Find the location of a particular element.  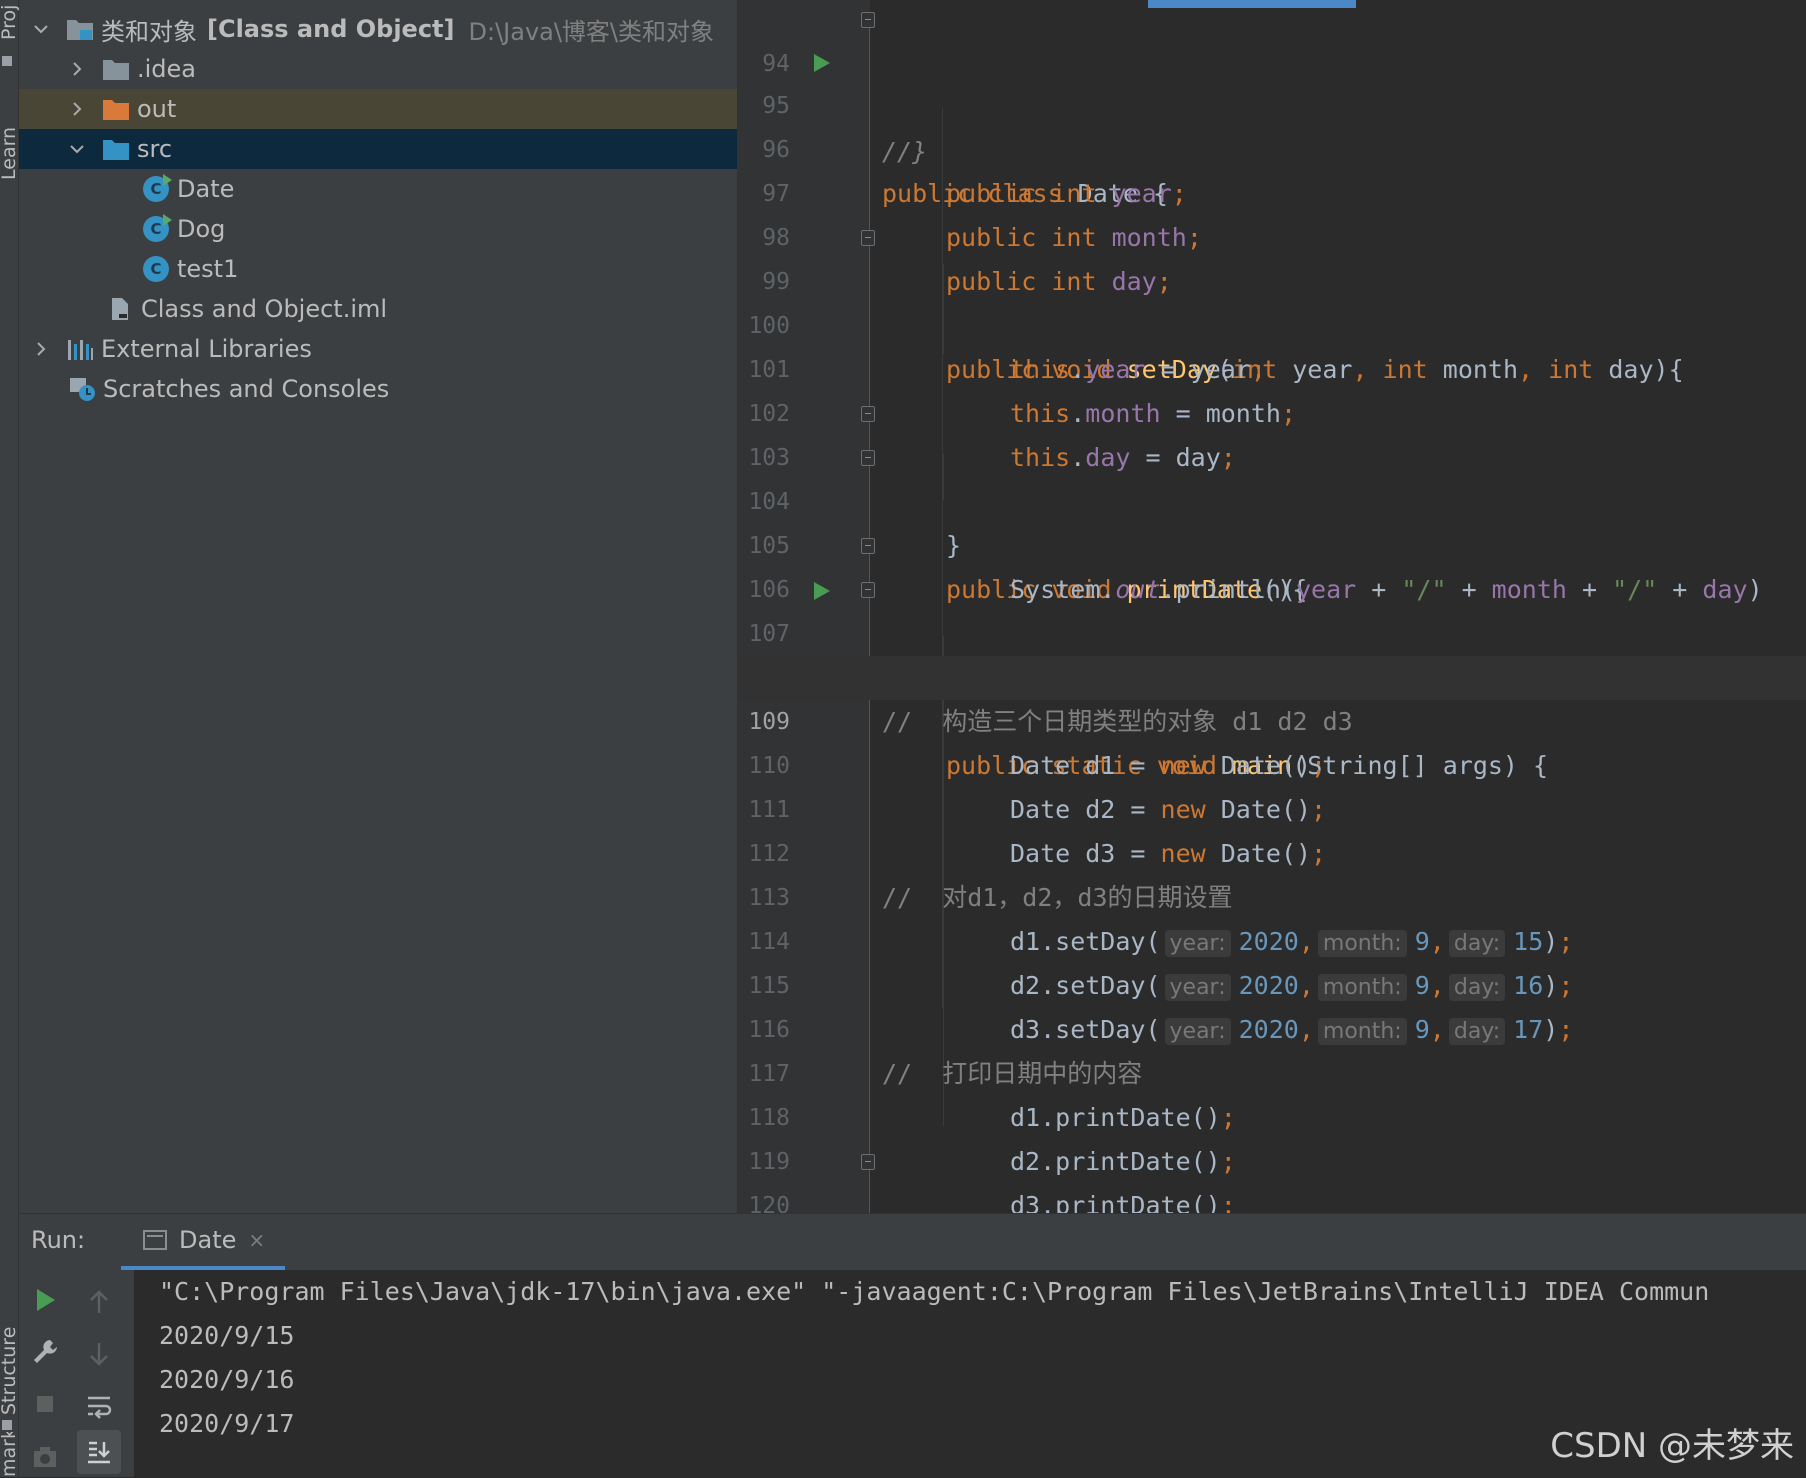

up-stack-button is located at coordinates (99, 1302).